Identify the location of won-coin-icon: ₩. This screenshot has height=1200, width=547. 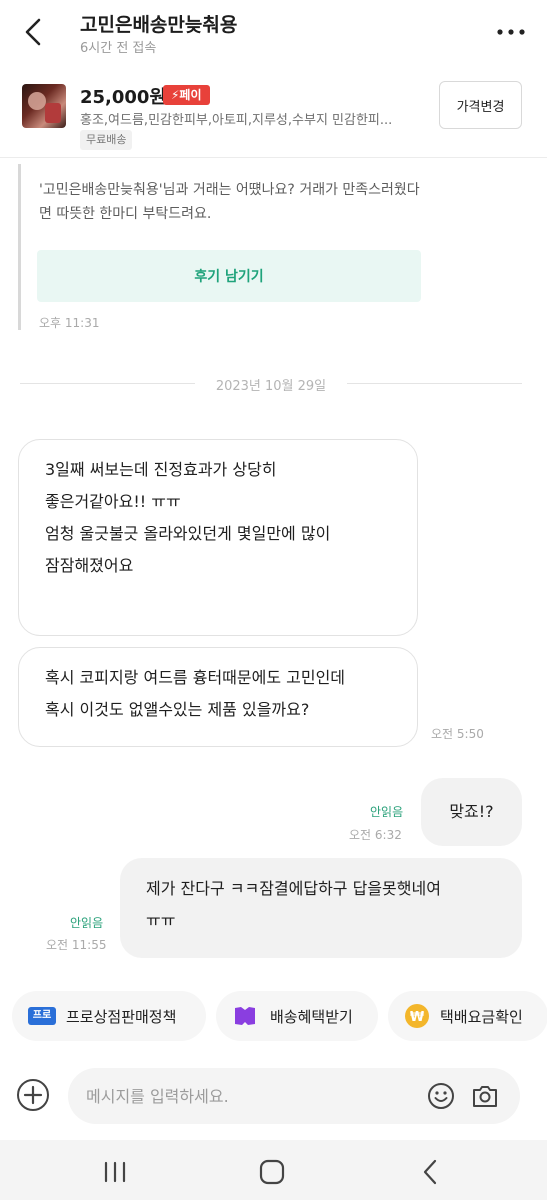
(417, 1016).